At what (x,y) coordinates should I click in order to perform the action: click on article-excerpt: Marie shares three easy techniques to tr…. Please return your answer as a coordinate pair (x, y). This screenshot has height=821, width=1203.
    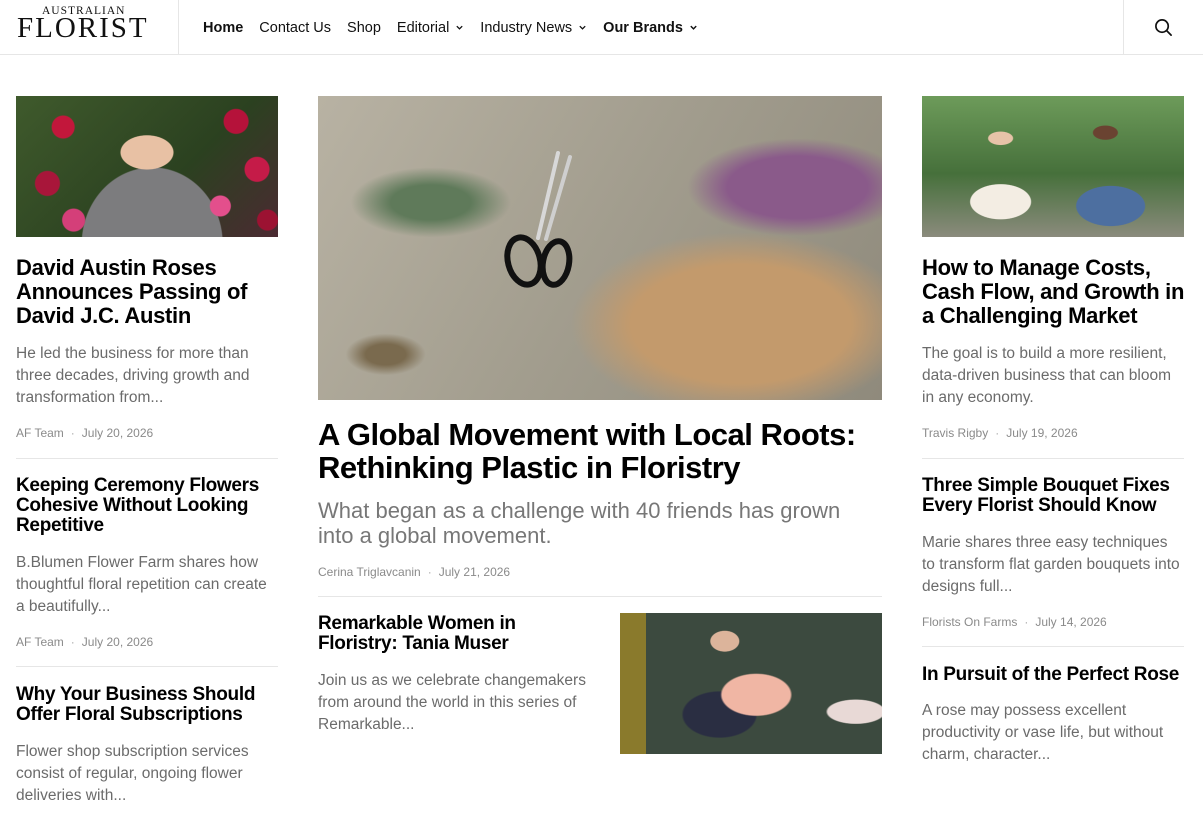
    Looking at the image, I should click on (1051, 564).